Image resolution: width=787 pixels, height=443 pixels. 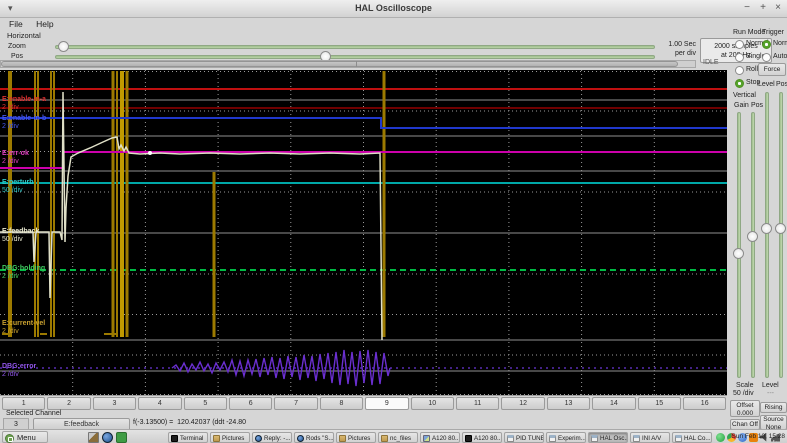 I want to click on trigger-pos-label: Pos, so click(x=781, y=84).